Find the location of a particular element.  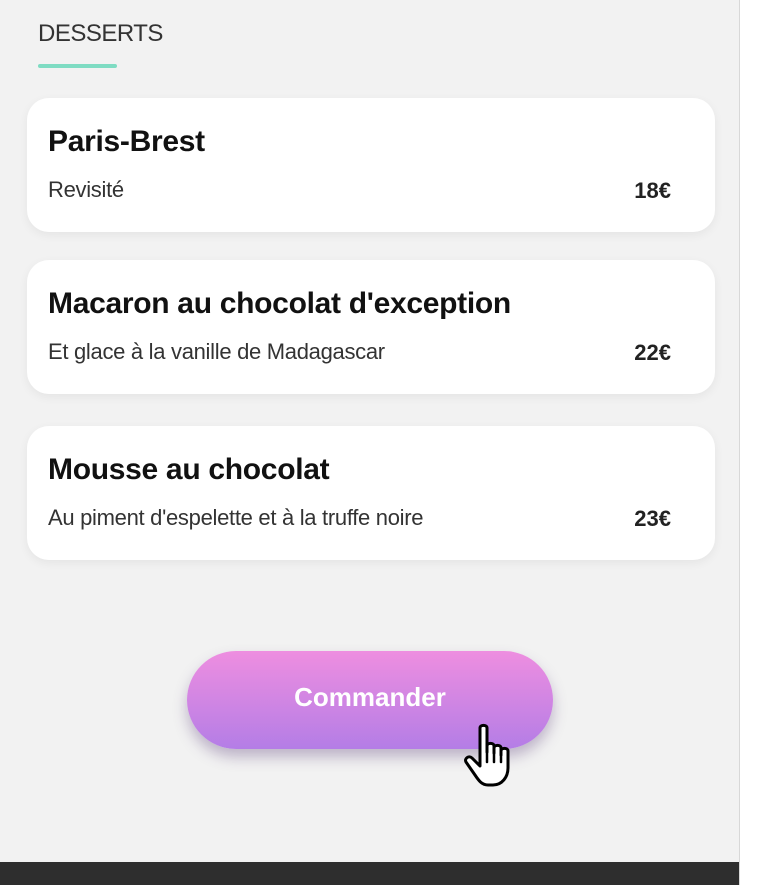

menu-item-description: Revisité is located at coordinates (86, 189).